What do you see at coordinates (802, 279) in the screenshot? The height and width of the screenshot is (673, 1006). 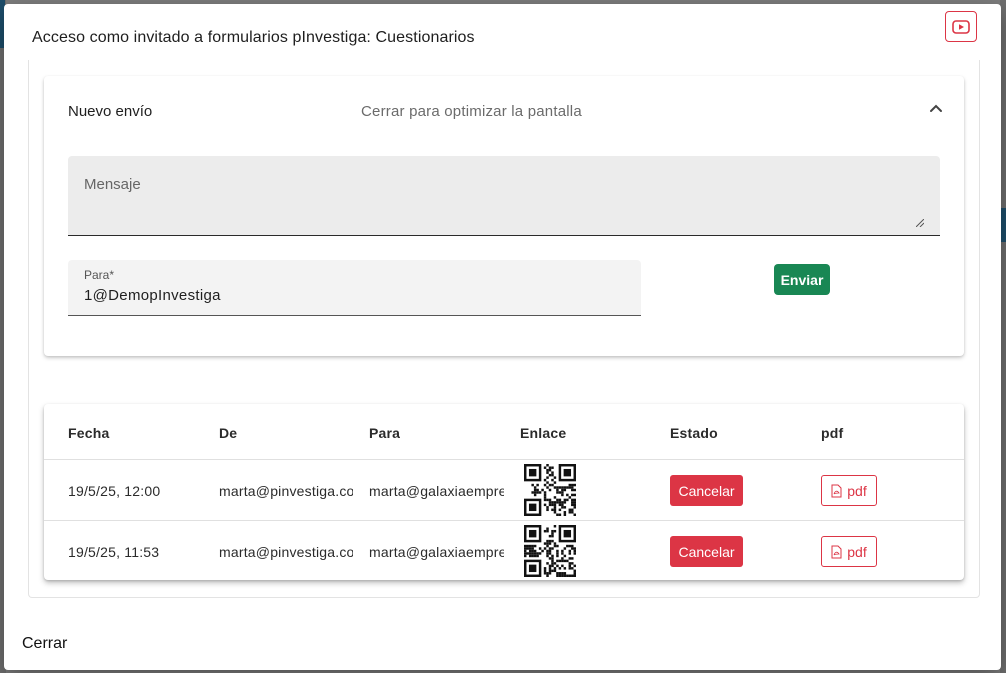 I see `send-button: Enviar` at bounding box center [802, 279].